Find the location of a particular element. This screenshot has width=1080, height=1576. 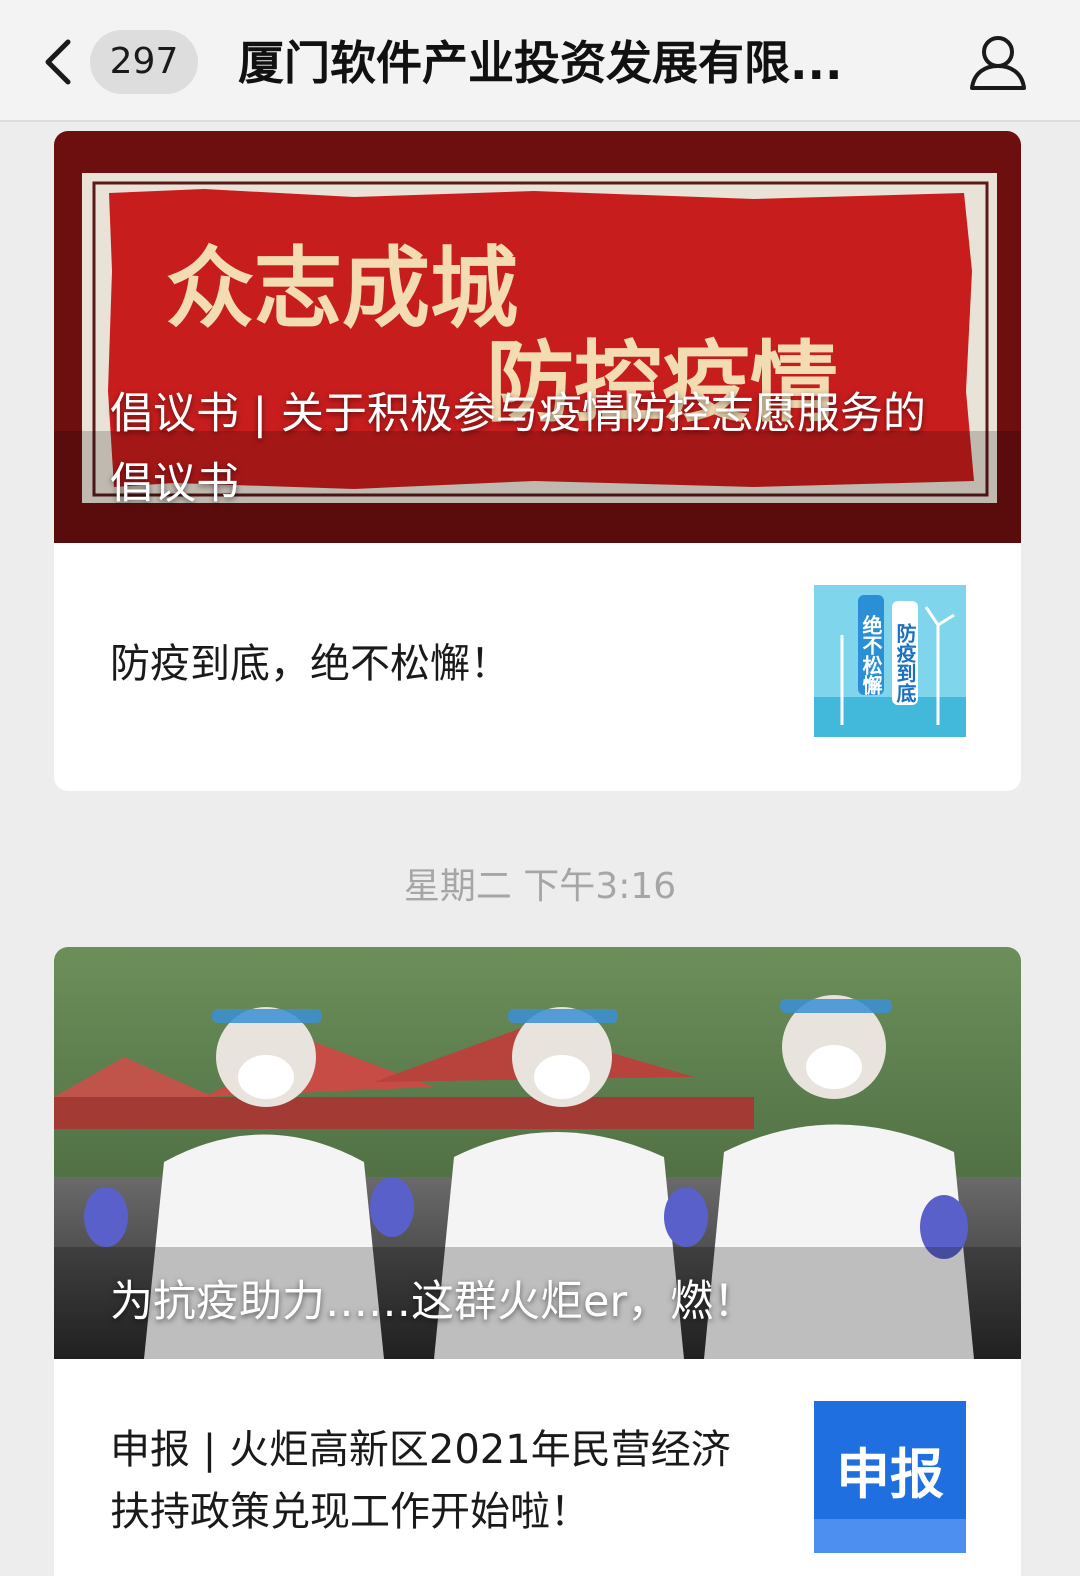

article-item-title: 申报 | 火炬高新区2021年民营经济扶持政策兑现工作开始啦！ is located at coordinates (420, 1481).